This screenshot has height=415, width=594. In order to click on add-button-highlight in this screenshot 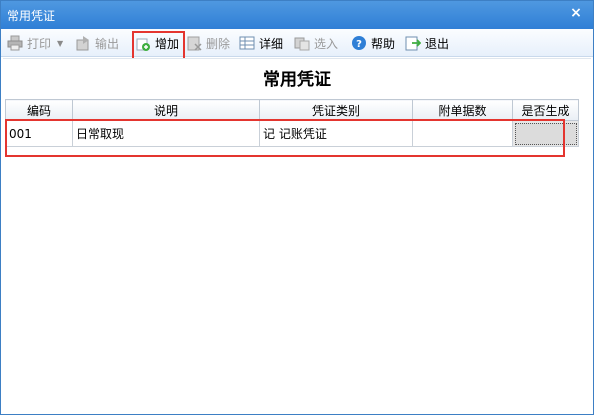, I will do `click(158, 45)`.